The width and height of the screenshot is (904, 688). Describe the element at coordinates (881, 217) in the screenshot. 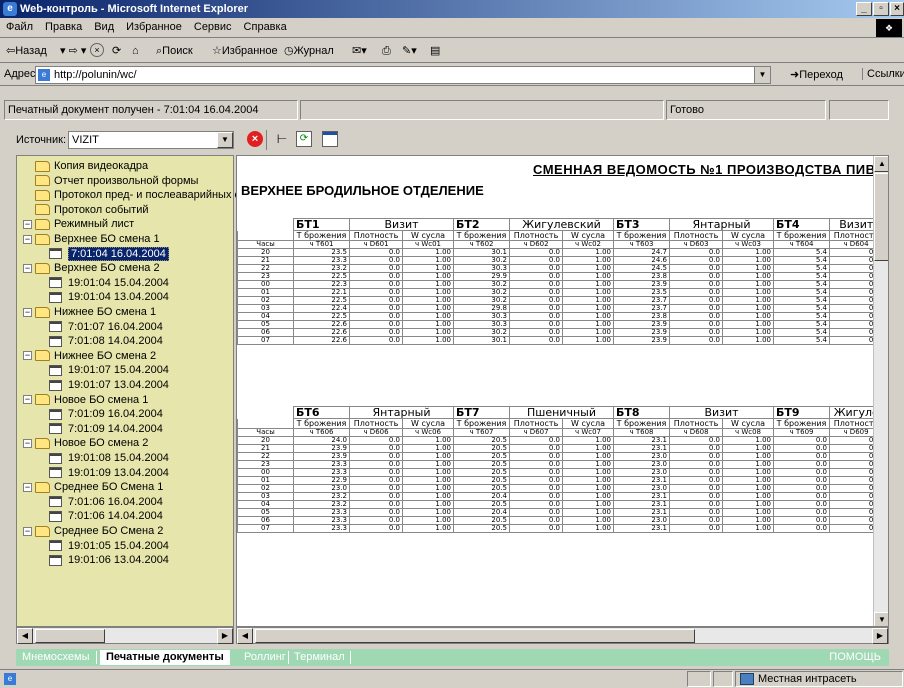

I see `main-vscroll-thumb` at that location.